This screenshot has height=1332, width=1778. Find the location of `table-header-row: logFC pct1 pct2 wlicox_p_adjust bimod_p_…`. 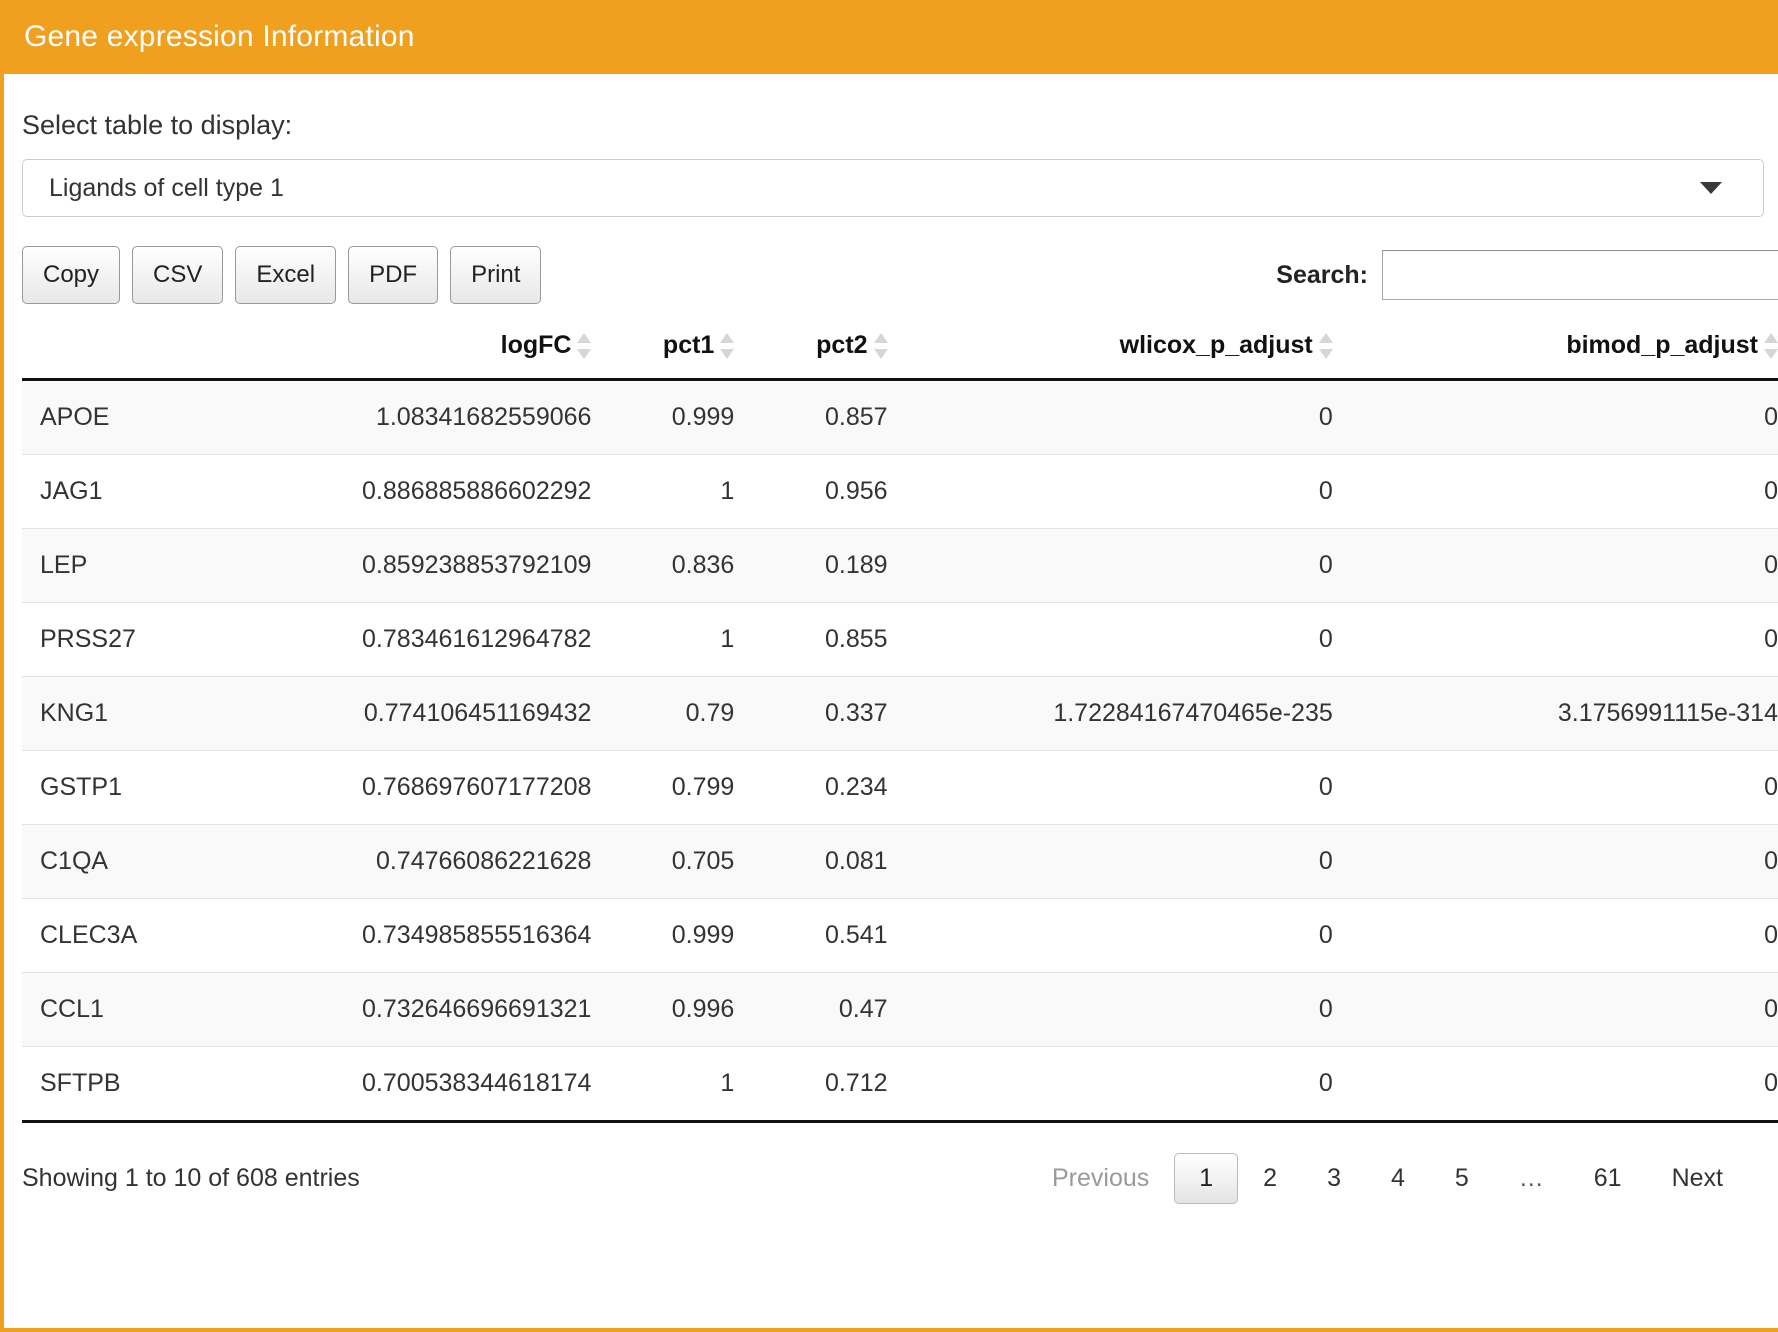

table-header-row: logFC pct1 pct2 wlicox_p_adjust bimod_p_… is located at coordinates (900, 356).